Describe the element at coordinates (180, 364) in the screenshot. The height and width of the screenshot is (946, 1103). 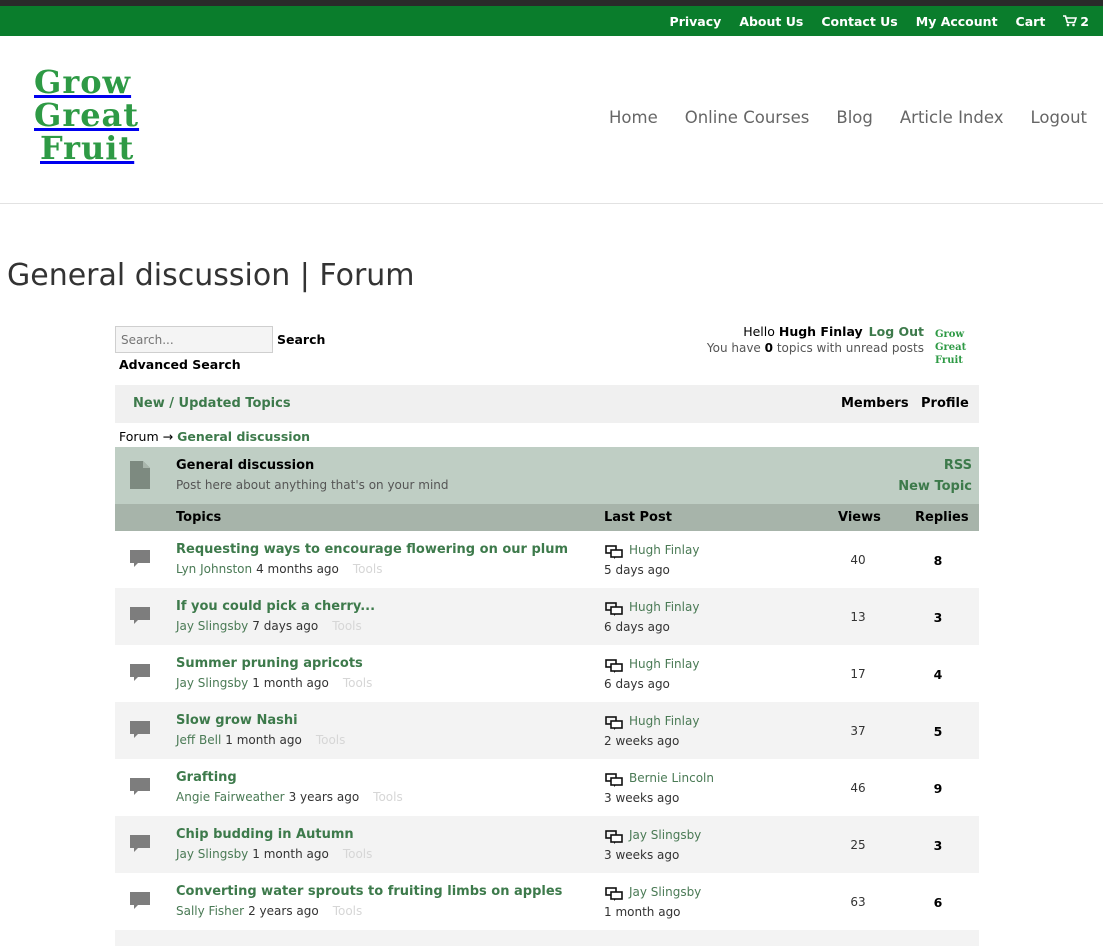
I see `advanced-search-link: Advanced Search` at that location.